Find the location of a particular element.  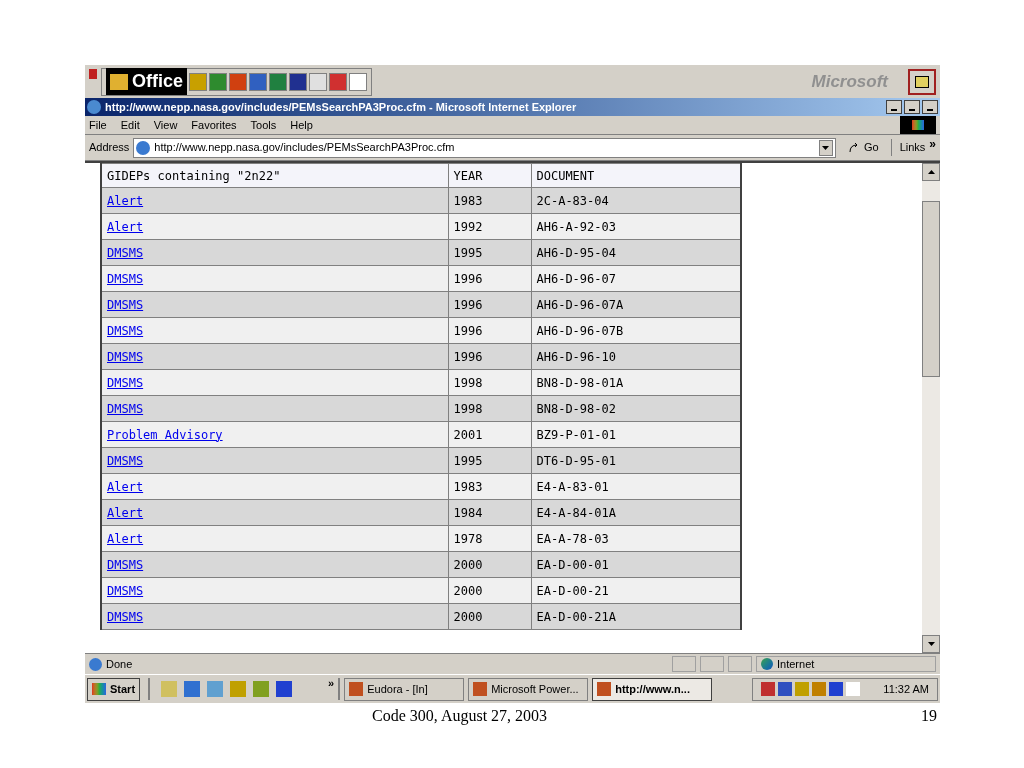

address-label: Address is located at coordinates (109, 148).